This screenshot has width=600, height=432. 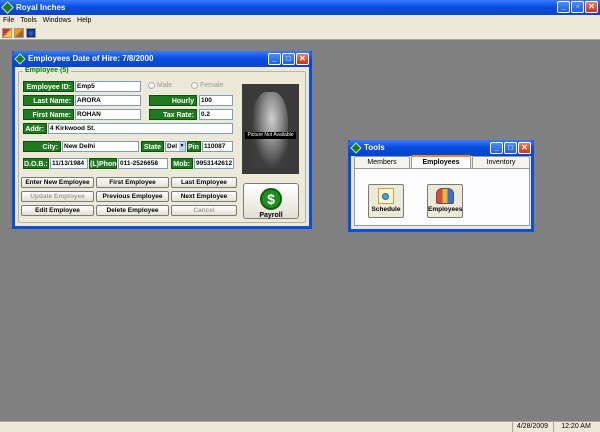 I want to click on first-employee-button: First Employee, so click(x=132, y=182).